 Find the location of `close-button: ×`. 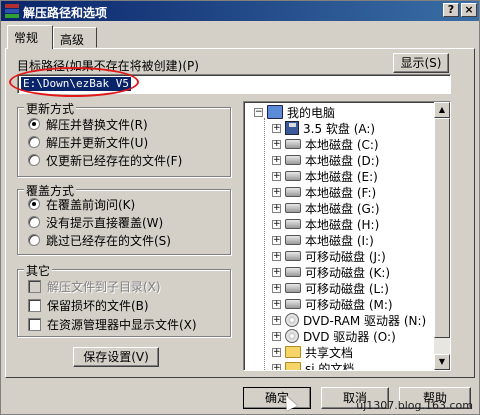

close-button: × is located at coordinates (469, 10).